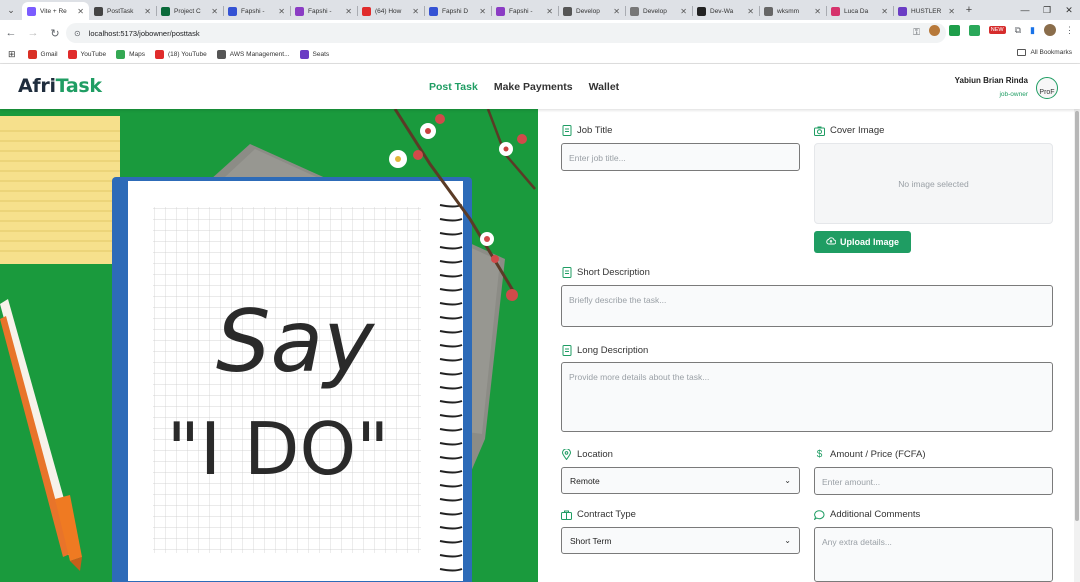 Image resolution: width=1080 pixels, height=582 pixels. I want to click on main-nav: Post Task Make Payments Wallet, so click(524, 87).